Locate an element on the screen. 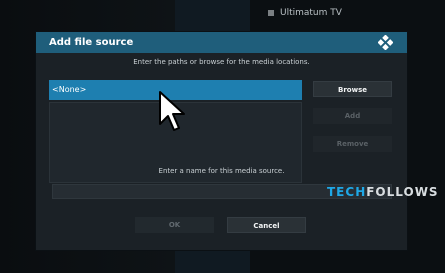 Image resolution: width=445 pixels, height=273 pixels. dialog-title-bar: Add file source is located at coordinates (221, 42).